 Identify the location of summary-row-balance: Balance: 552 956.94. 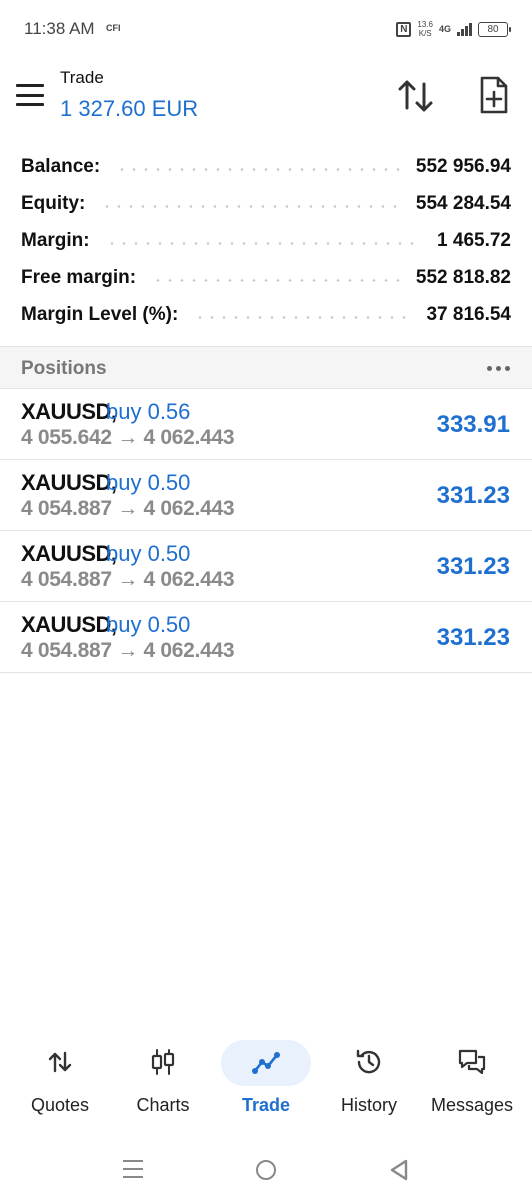
(266, 166).